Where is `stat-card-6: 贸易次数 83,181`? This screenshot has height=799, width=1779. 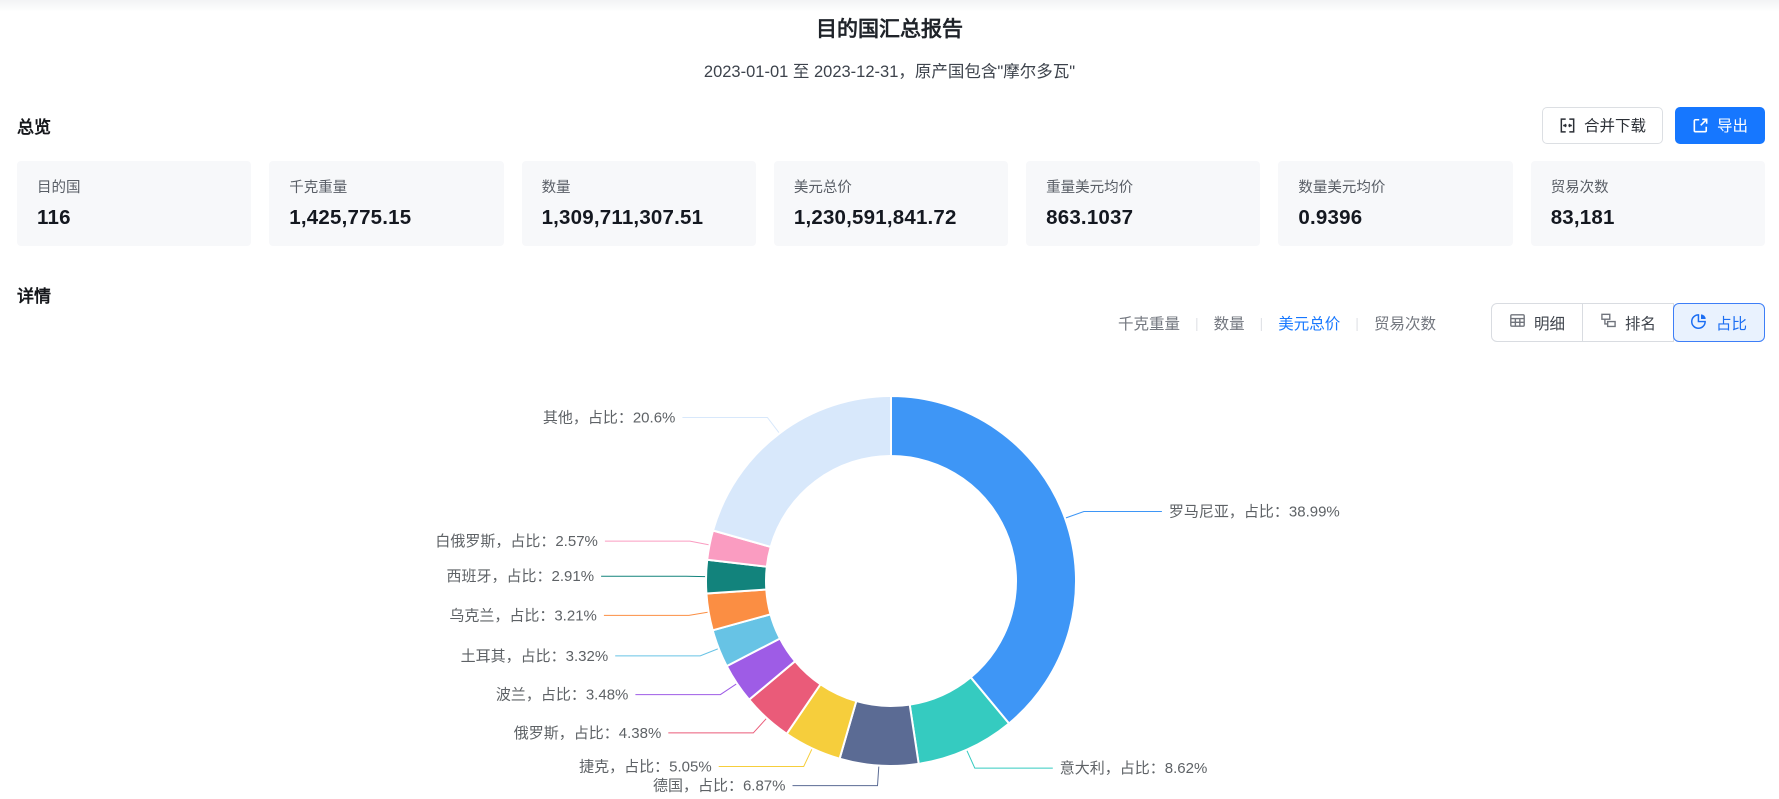
stat-card-6: 贸易次数 83,181 is located at coordinates (1647, 203).